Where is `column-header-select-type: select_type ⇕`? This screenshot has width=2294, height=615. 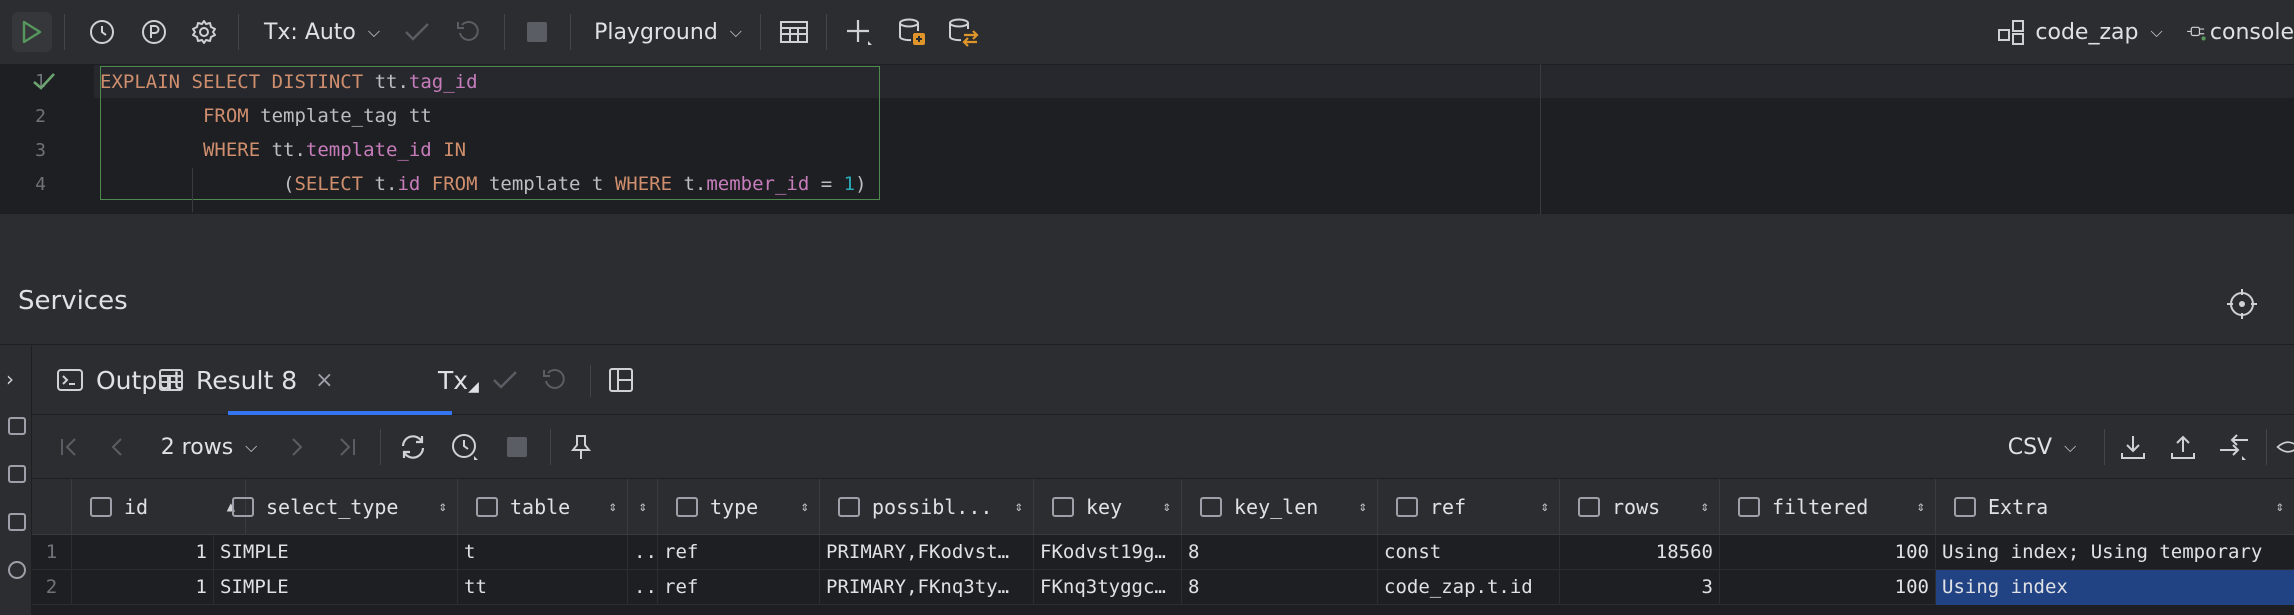
column-header-select-type: select_type ⇕ is located at coordinates (336, 507).